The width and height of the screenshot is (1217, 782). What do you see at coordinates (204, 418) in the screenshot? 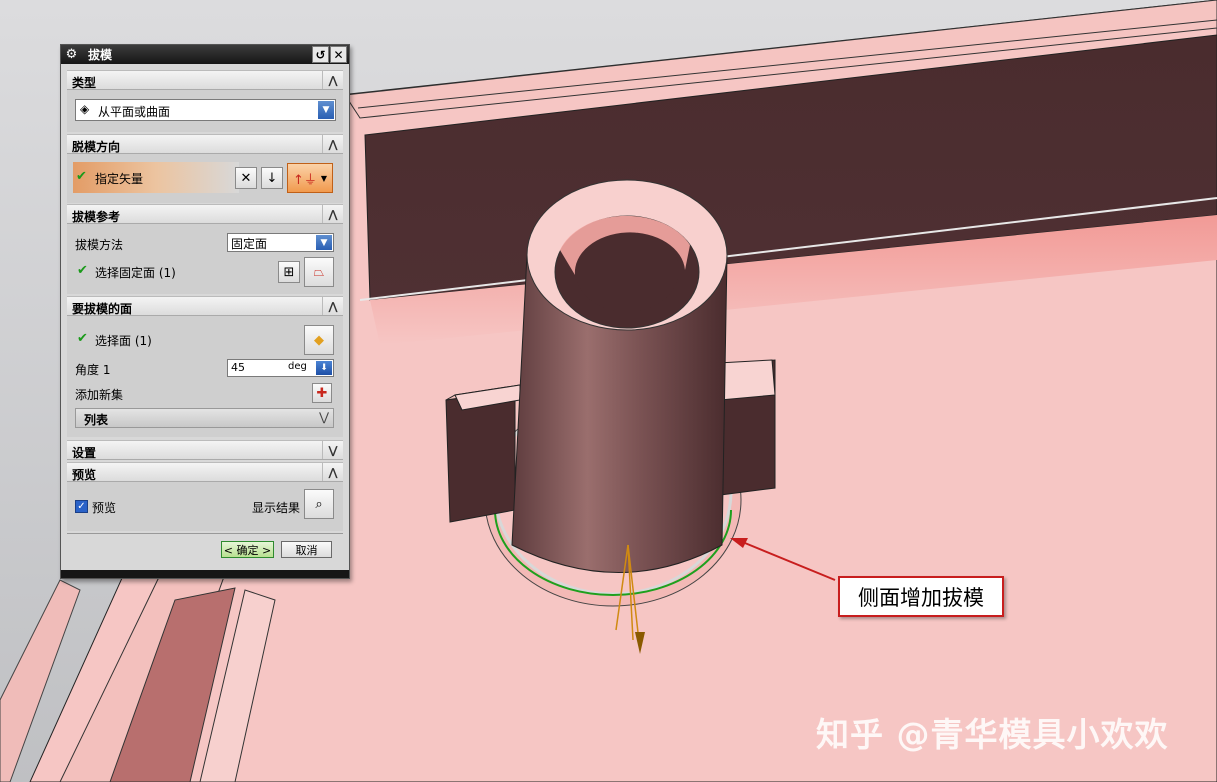
I see `list-toggle: 列表 ⋁` at bounding box center [204, 418].